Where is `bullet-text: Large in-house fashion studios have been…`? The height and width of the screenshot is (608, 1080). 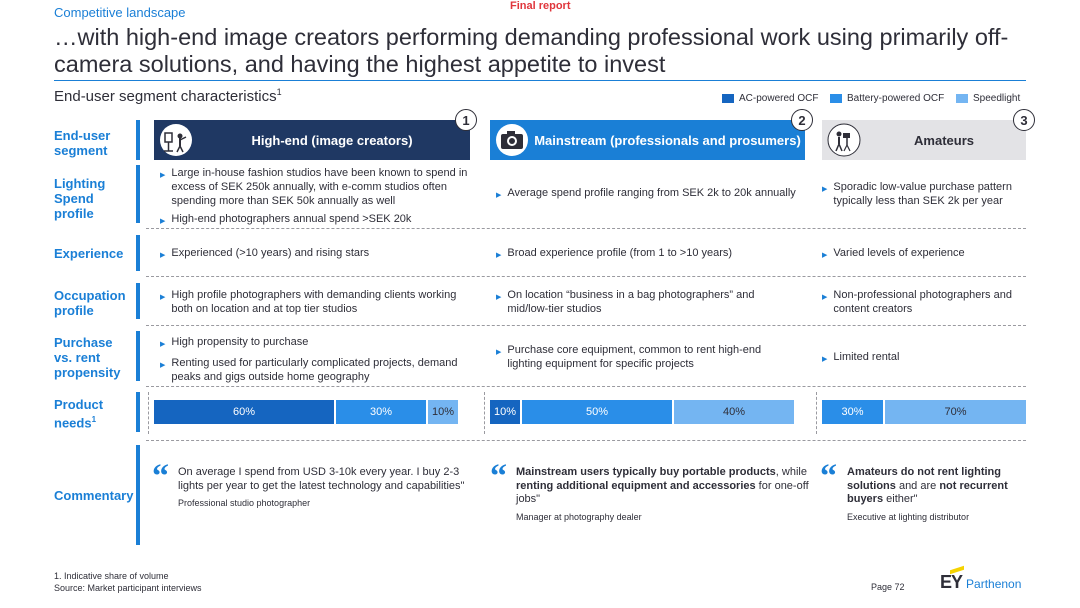 bullet-text: Large in-house fashion studios have been… is located at coordinates (319, 187).